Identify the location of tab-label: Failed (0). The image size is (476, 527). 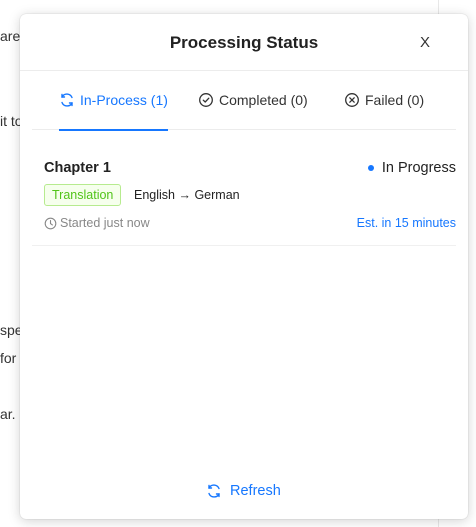
(395, 100).